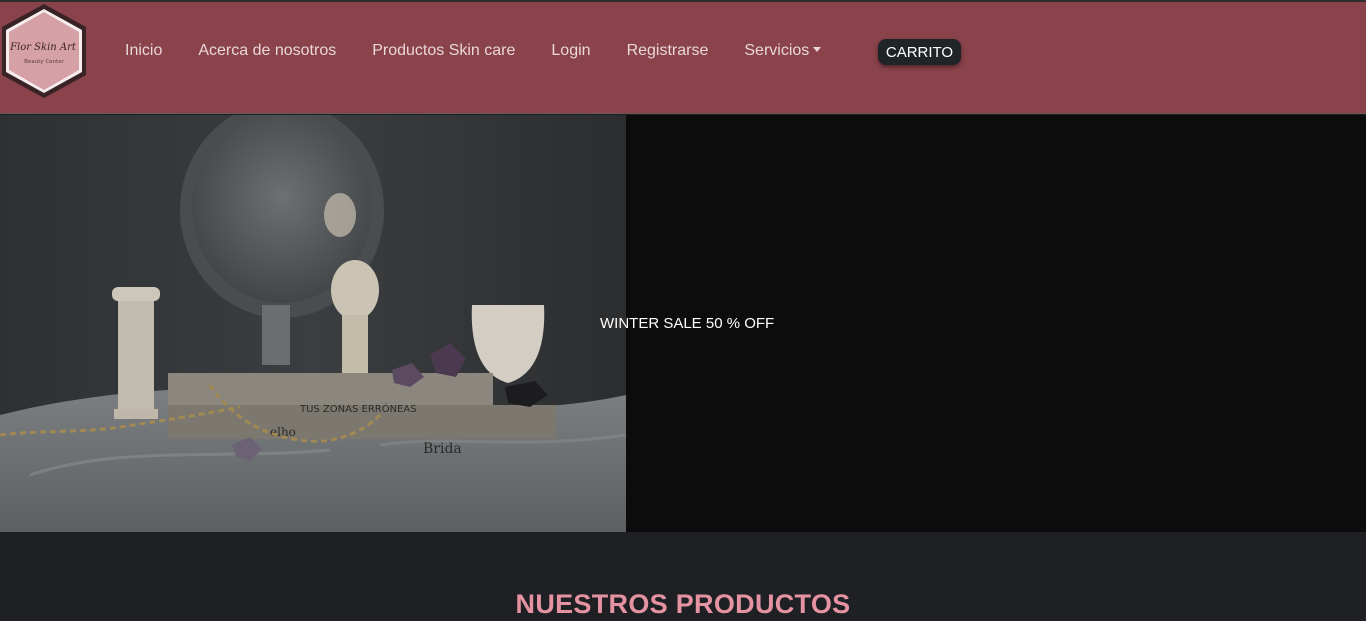 This screenshot has width=1366, height=621. What do you see at coordinates (683, 604) in the screenshot?
I see `products-title: NUESTROS PRODUCTOS` at bounding box center [683, 604].